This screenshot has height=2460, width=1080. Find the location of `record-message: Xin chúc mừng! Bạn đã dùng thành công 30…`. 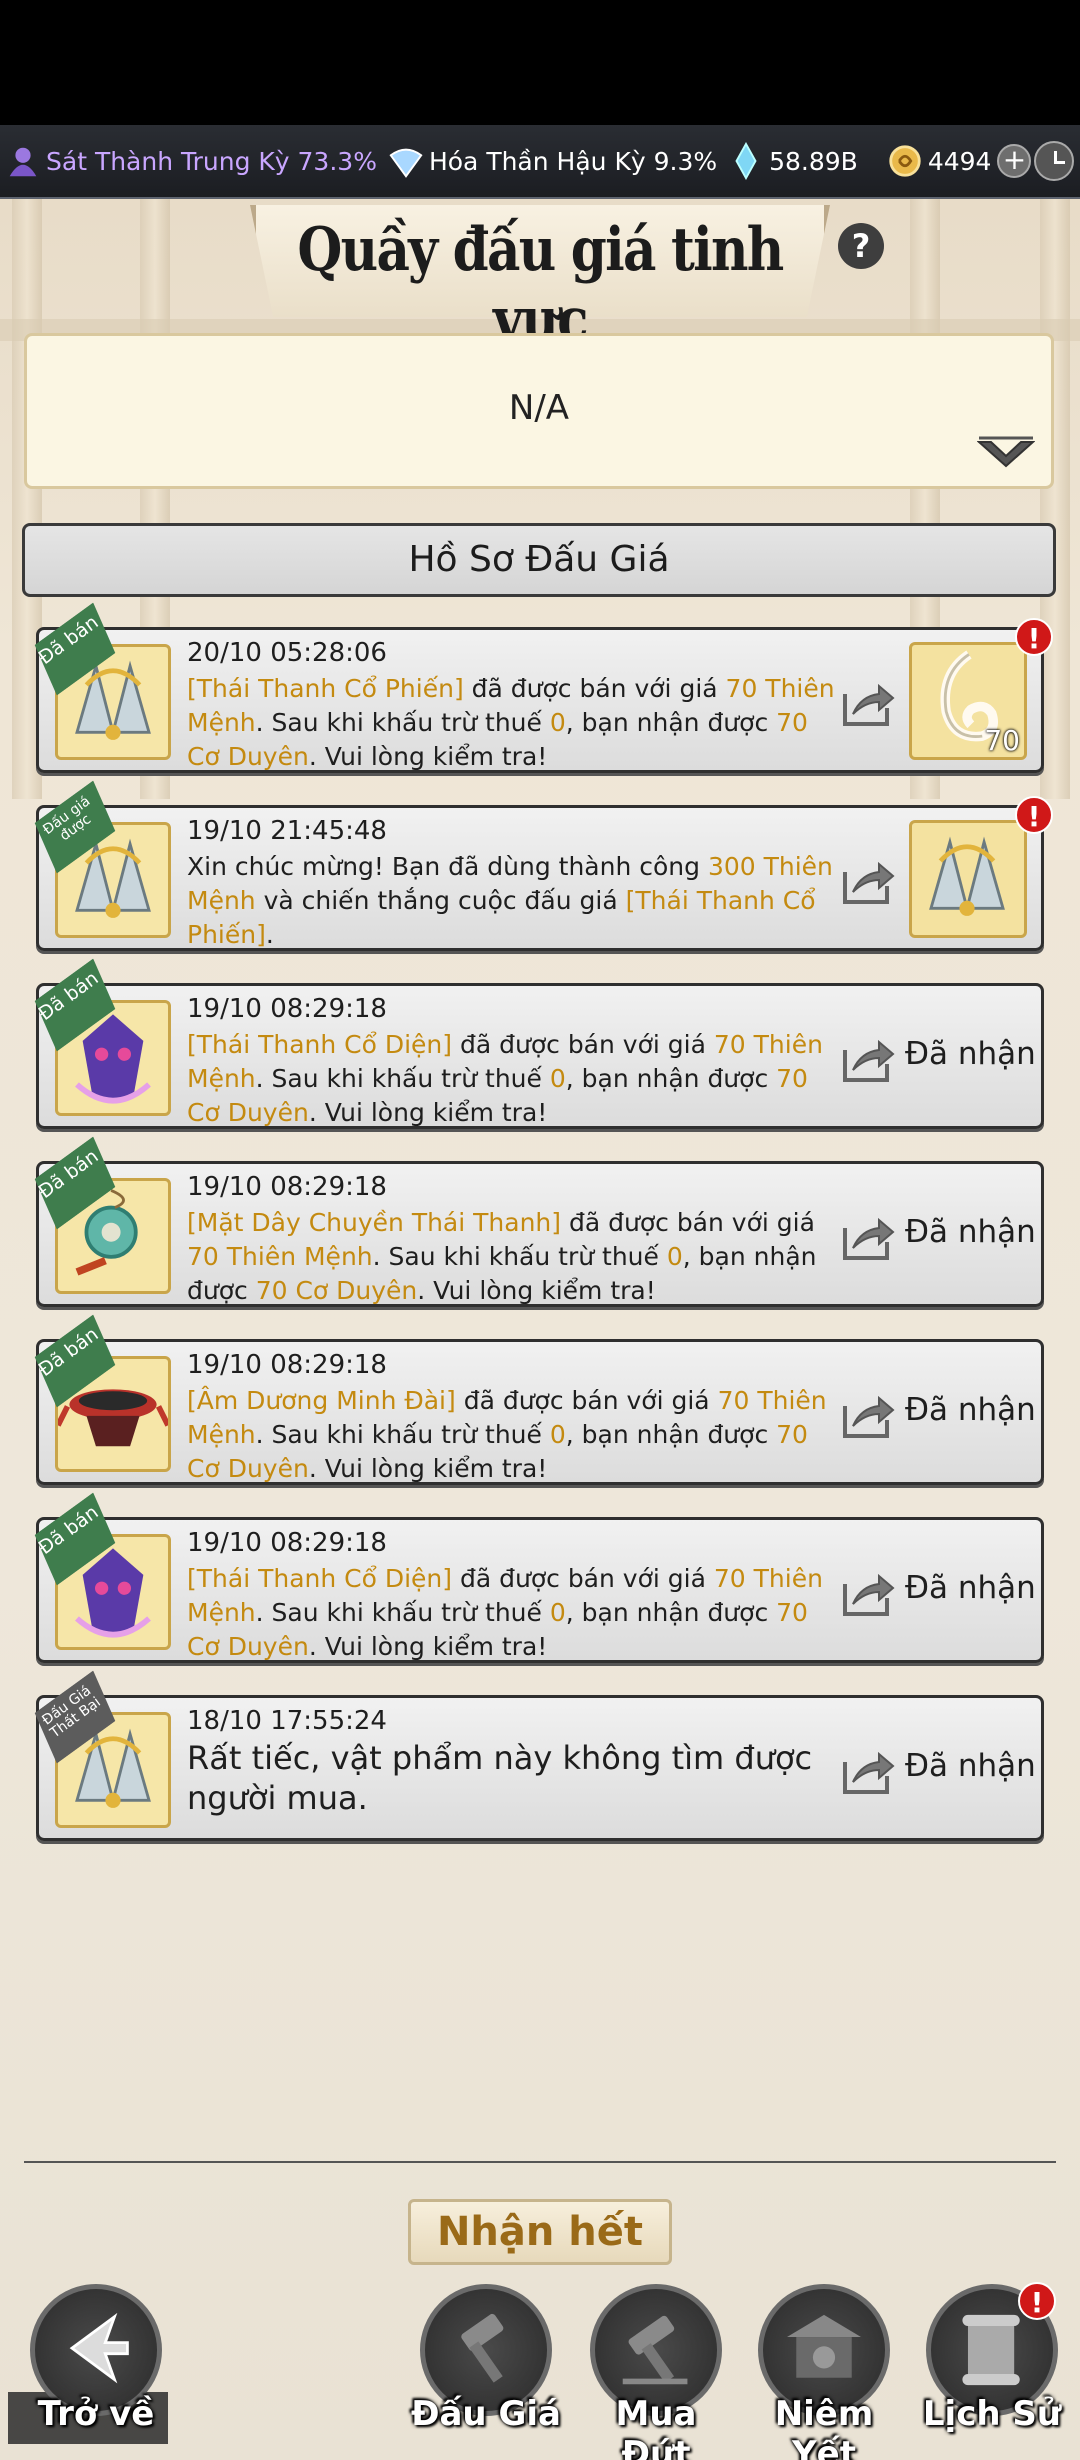

record-message: Xin chúc mừng! Bạn đã dùng thành công 30… is located at coordinates (510, 900).